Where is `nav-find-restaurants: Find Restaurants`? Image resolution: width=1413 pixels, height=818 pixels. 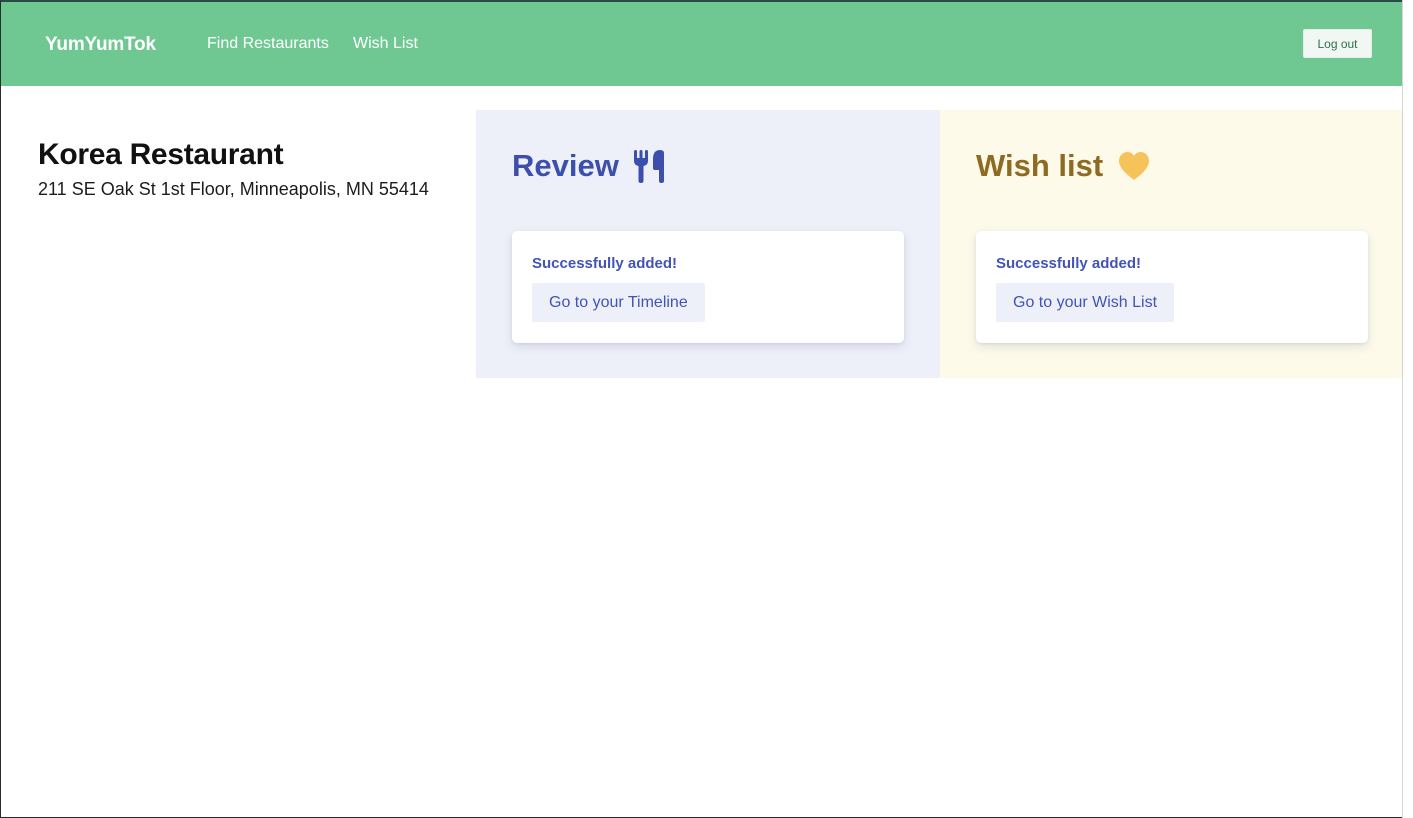 nav-find-restaurants: Find Restaurants is located at coordinates (268, 44).